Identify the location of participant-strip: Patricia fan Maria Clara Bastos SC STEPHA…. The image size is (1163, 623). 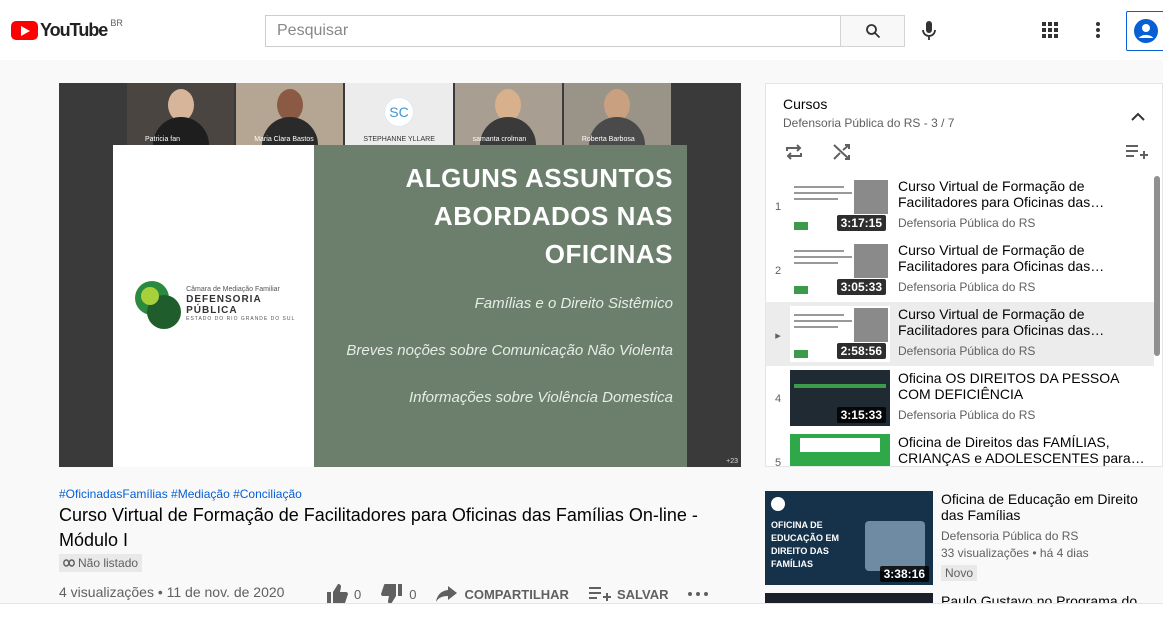
(399, 114).